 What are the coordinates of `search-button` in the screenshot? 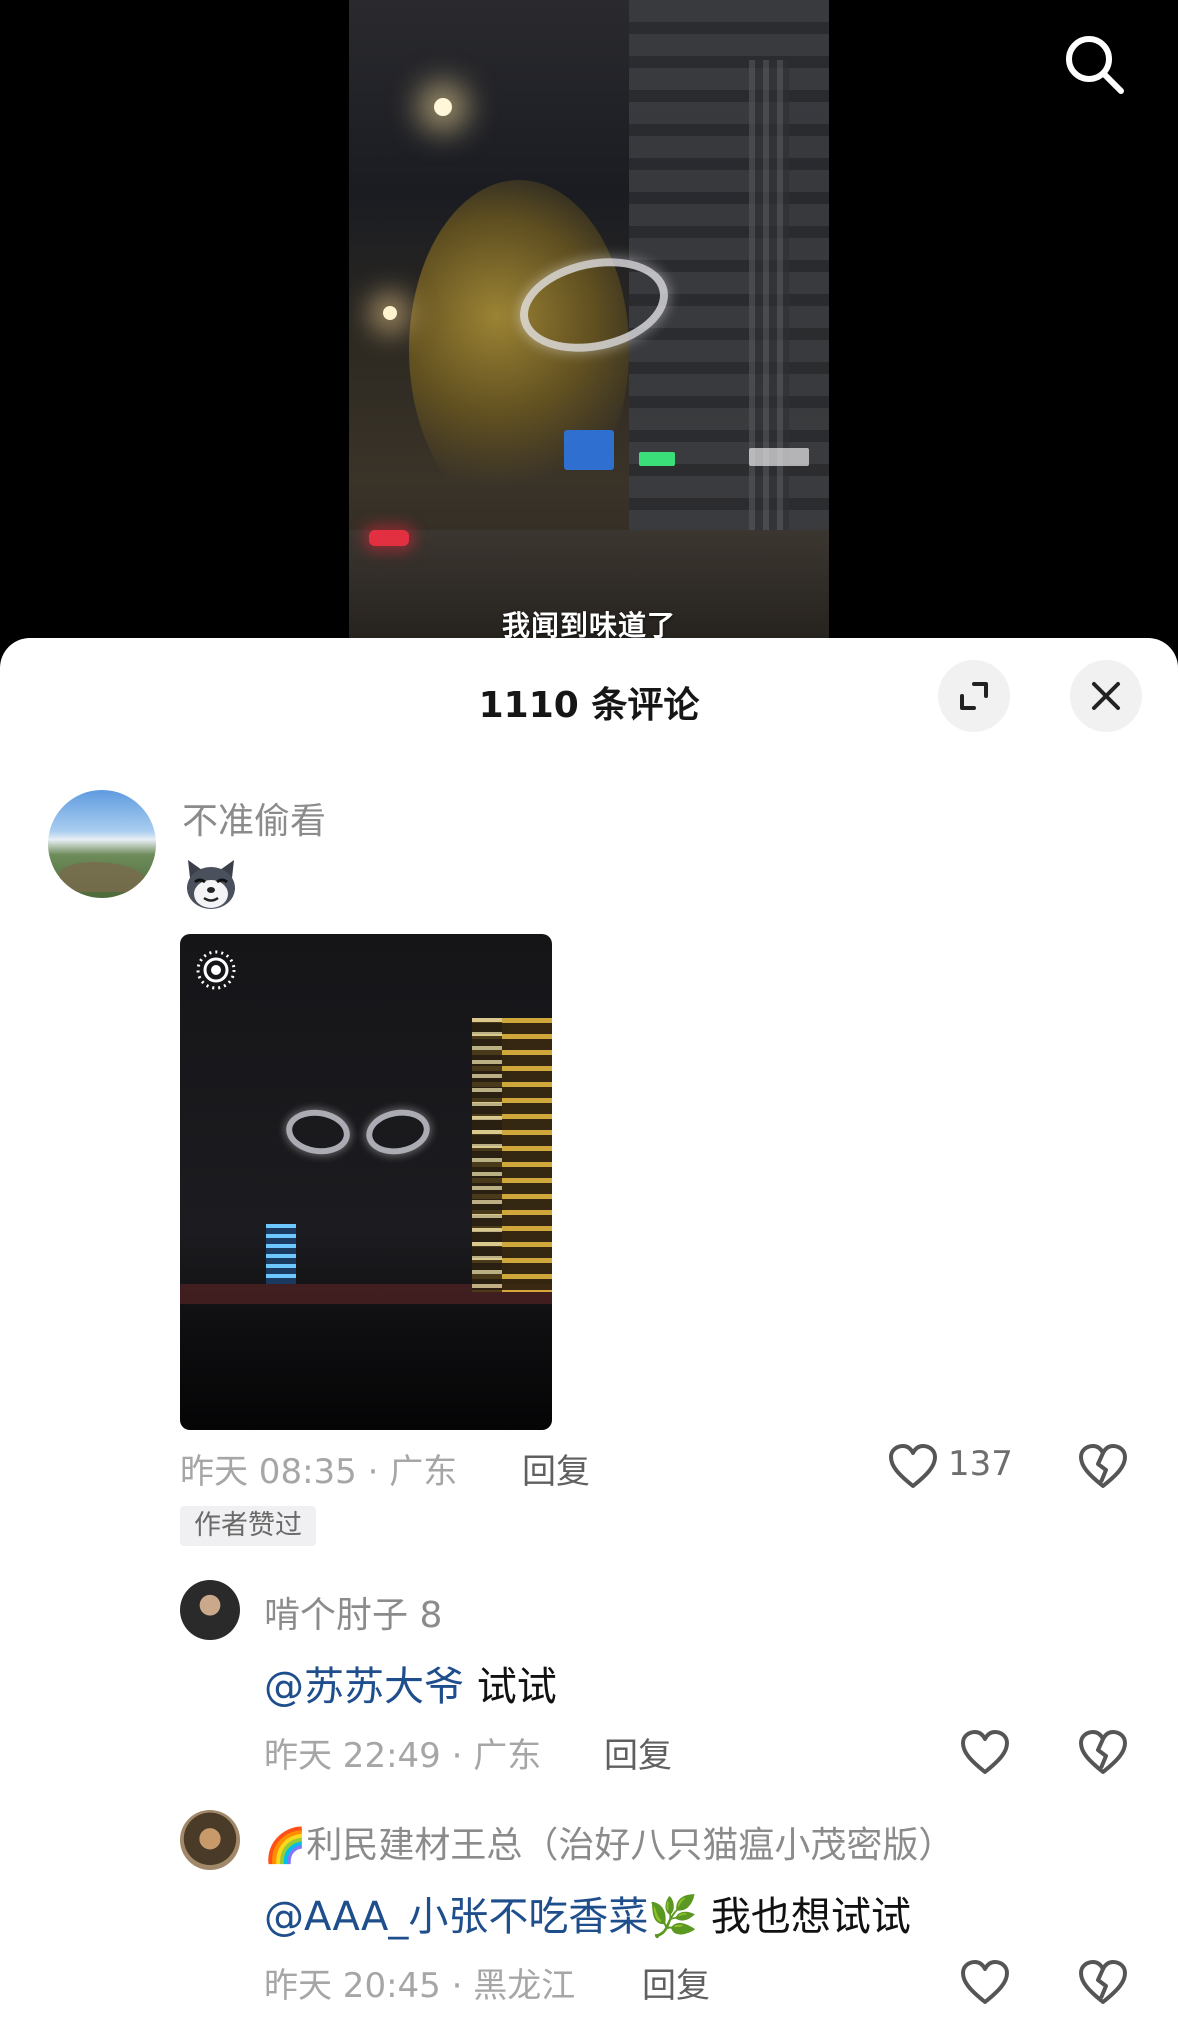 It's located at (1094, 64).